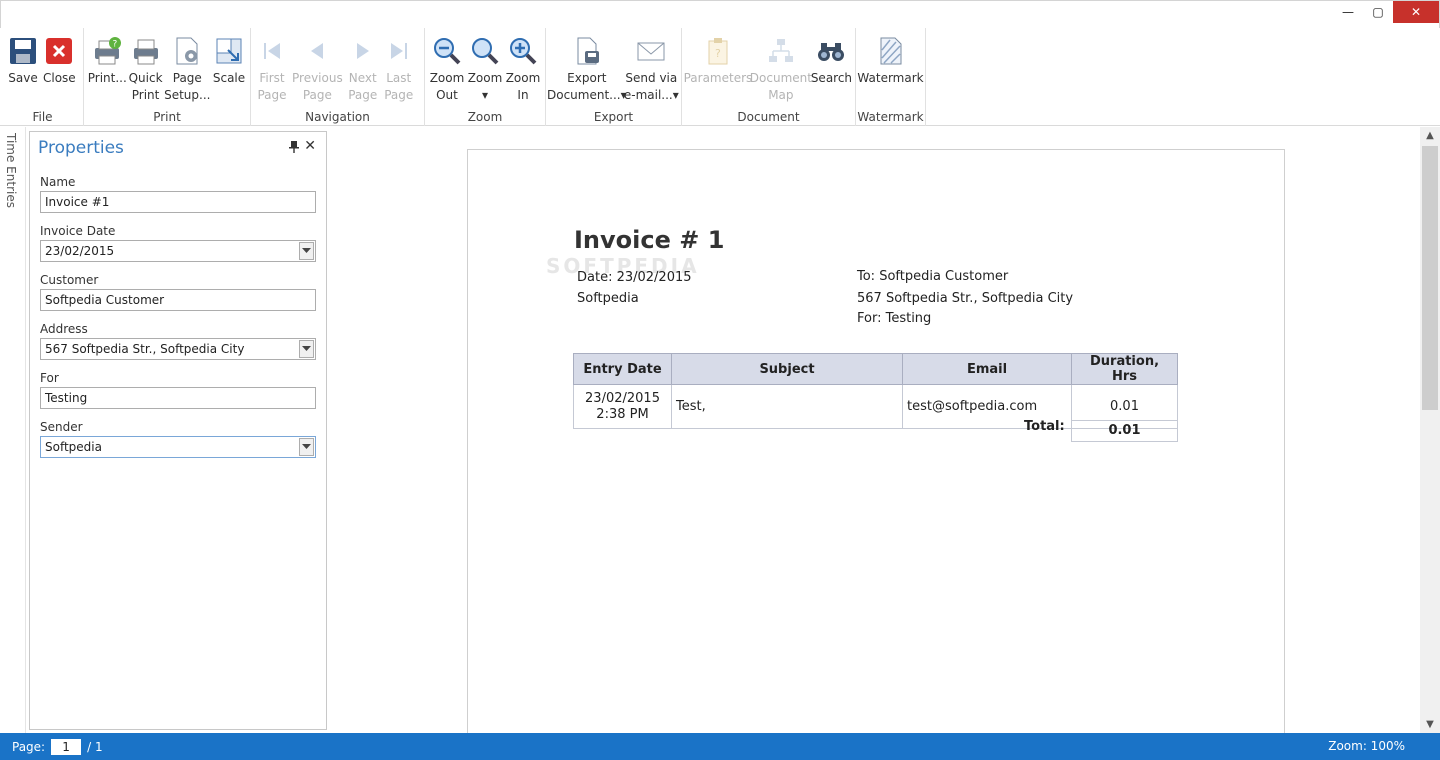 This screenshot has width=1440, height=760. What do you see at coordinates (178, 398) in the screenshot?
I see `for-input: Testing` at bounding box center [178, 398].